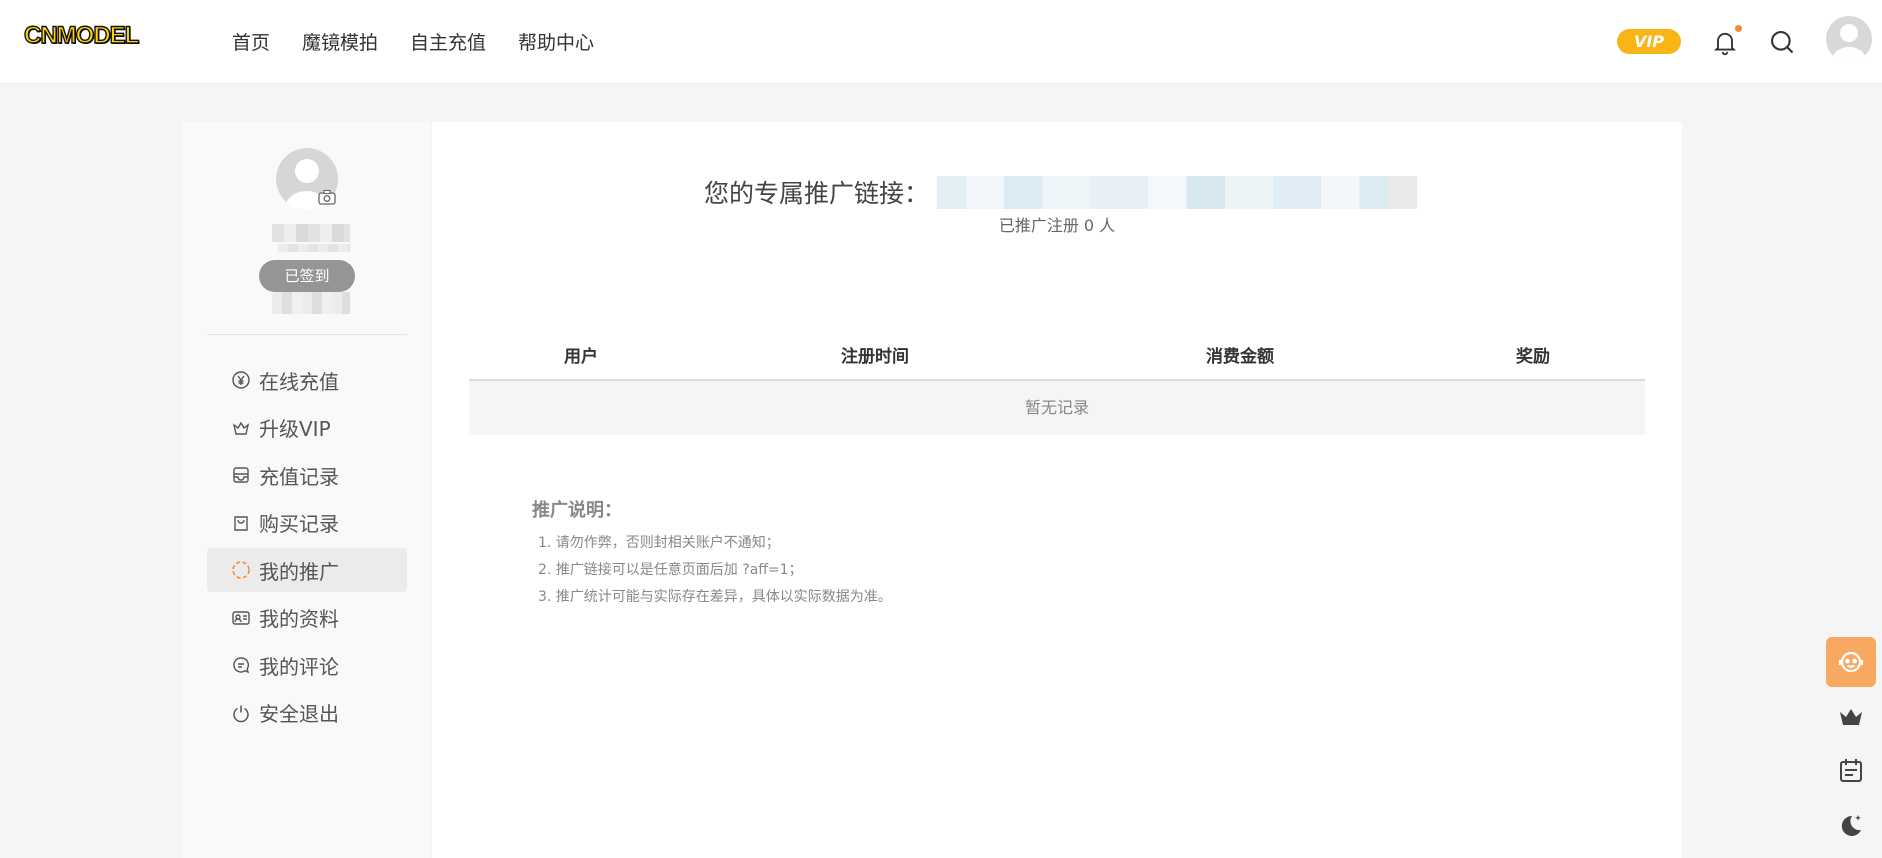 Image resolution: width=1882 pixels, height=858 pixels. I want to click on bell-icon, so click(1725, 42).